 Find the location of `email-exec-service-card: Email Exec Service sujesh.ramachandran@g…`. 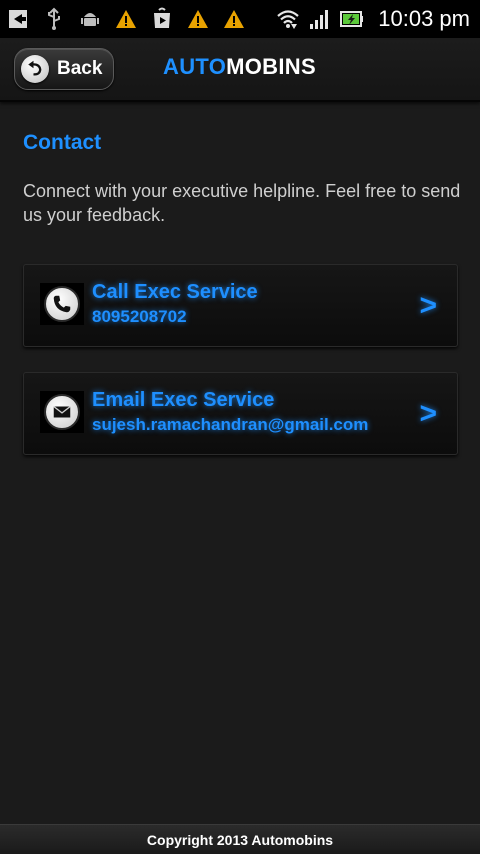

email-exec-service-card: Email Exec Service sujesh.ramachandran@g… is located at coordinates (240, 413).